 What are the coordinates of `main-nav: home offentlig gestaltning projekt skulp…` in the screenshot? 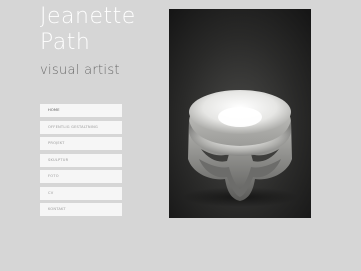 It's located at (81, 162).